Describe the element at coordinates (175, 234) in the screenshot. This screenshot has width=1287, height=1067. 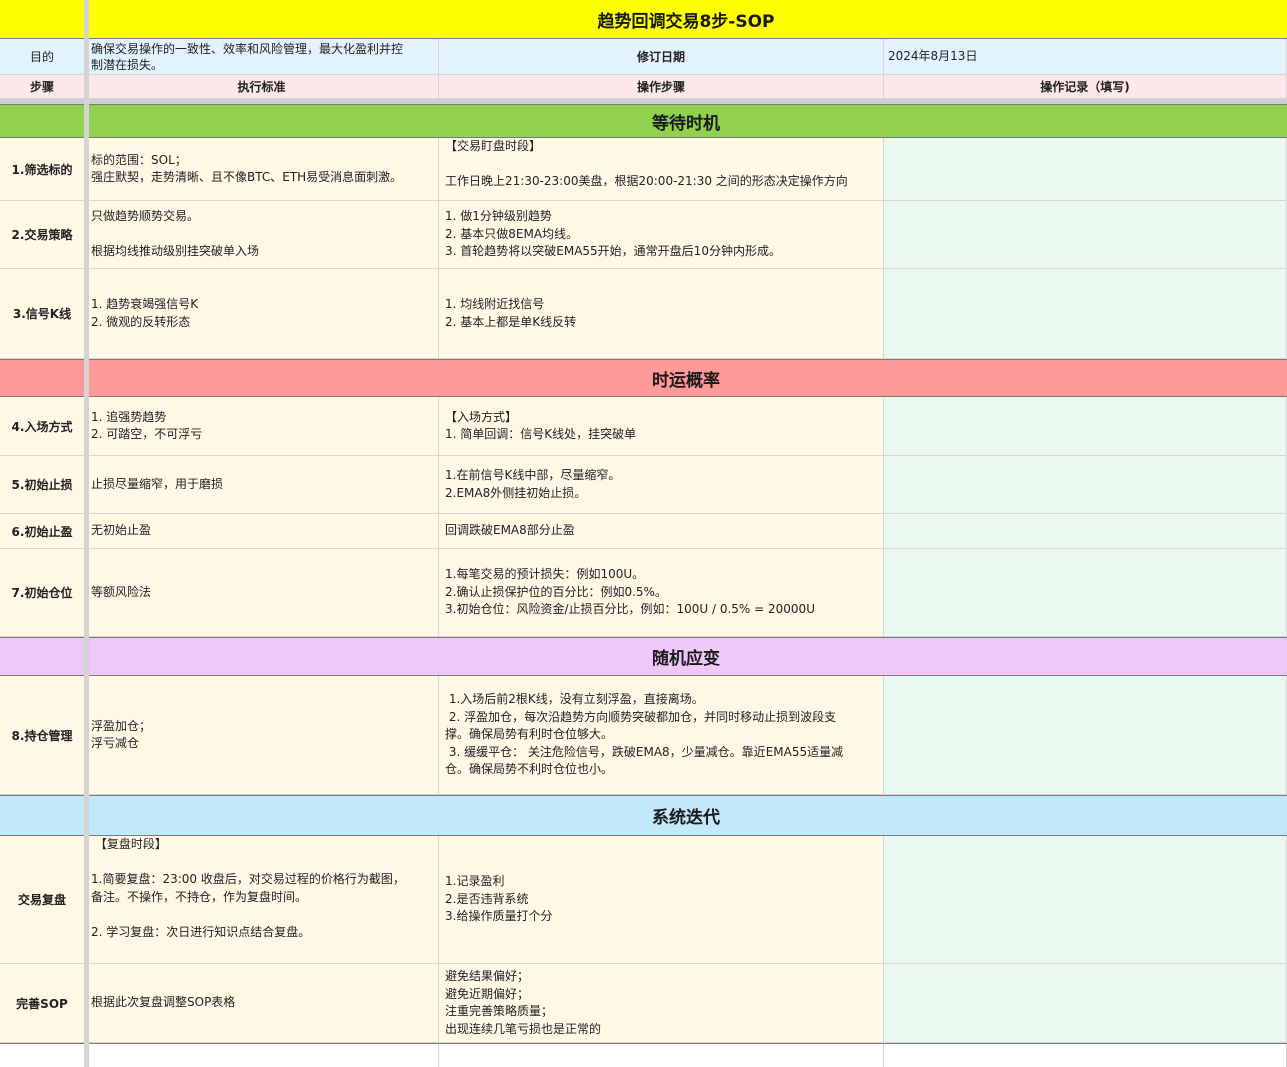
I see `standard-text: 只做趋势顺势交易。 根据均线推动级别挂突破单入场` at that location.